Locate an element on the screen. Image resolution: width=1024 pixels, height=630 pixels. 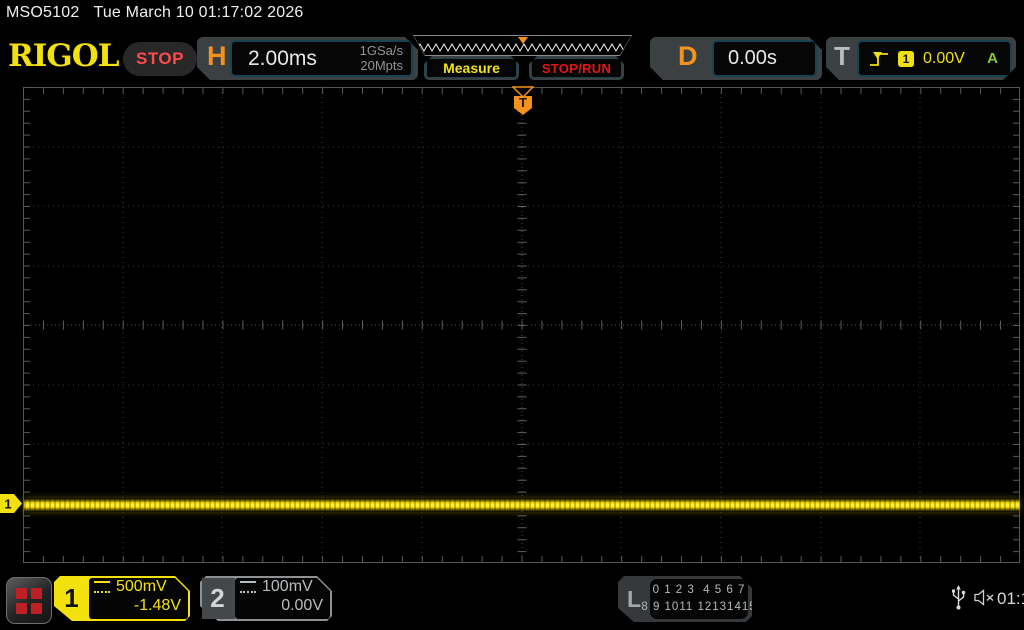
horizontal-panel: H 2.00ms 1GSa/s 20Mpts is located at coordinates (307, 58).